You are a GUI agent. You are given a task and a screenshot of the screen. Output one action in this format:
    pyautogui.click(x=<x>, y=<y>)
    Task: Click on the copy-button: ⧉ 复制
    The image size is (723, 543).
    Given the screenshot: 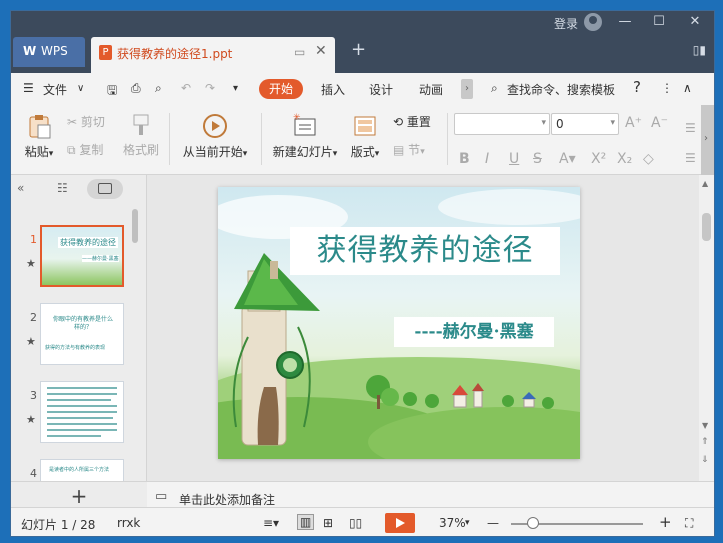 What is the action you would take?
    pyautogui.click(x=85, y=149)
    